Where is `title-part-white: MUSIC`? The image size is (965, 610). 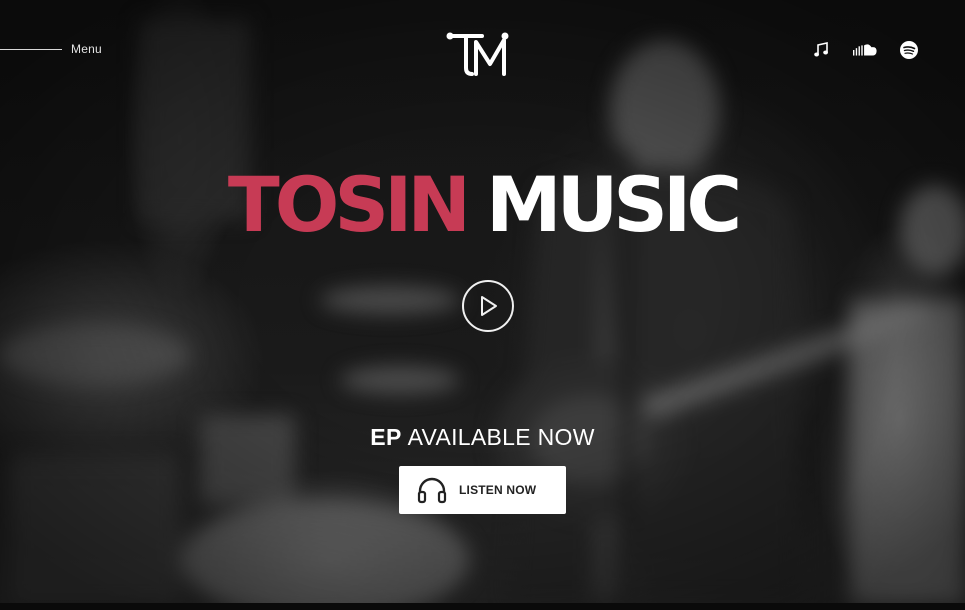
title-part-white: MUSIC is located at coordinates (613, 204).